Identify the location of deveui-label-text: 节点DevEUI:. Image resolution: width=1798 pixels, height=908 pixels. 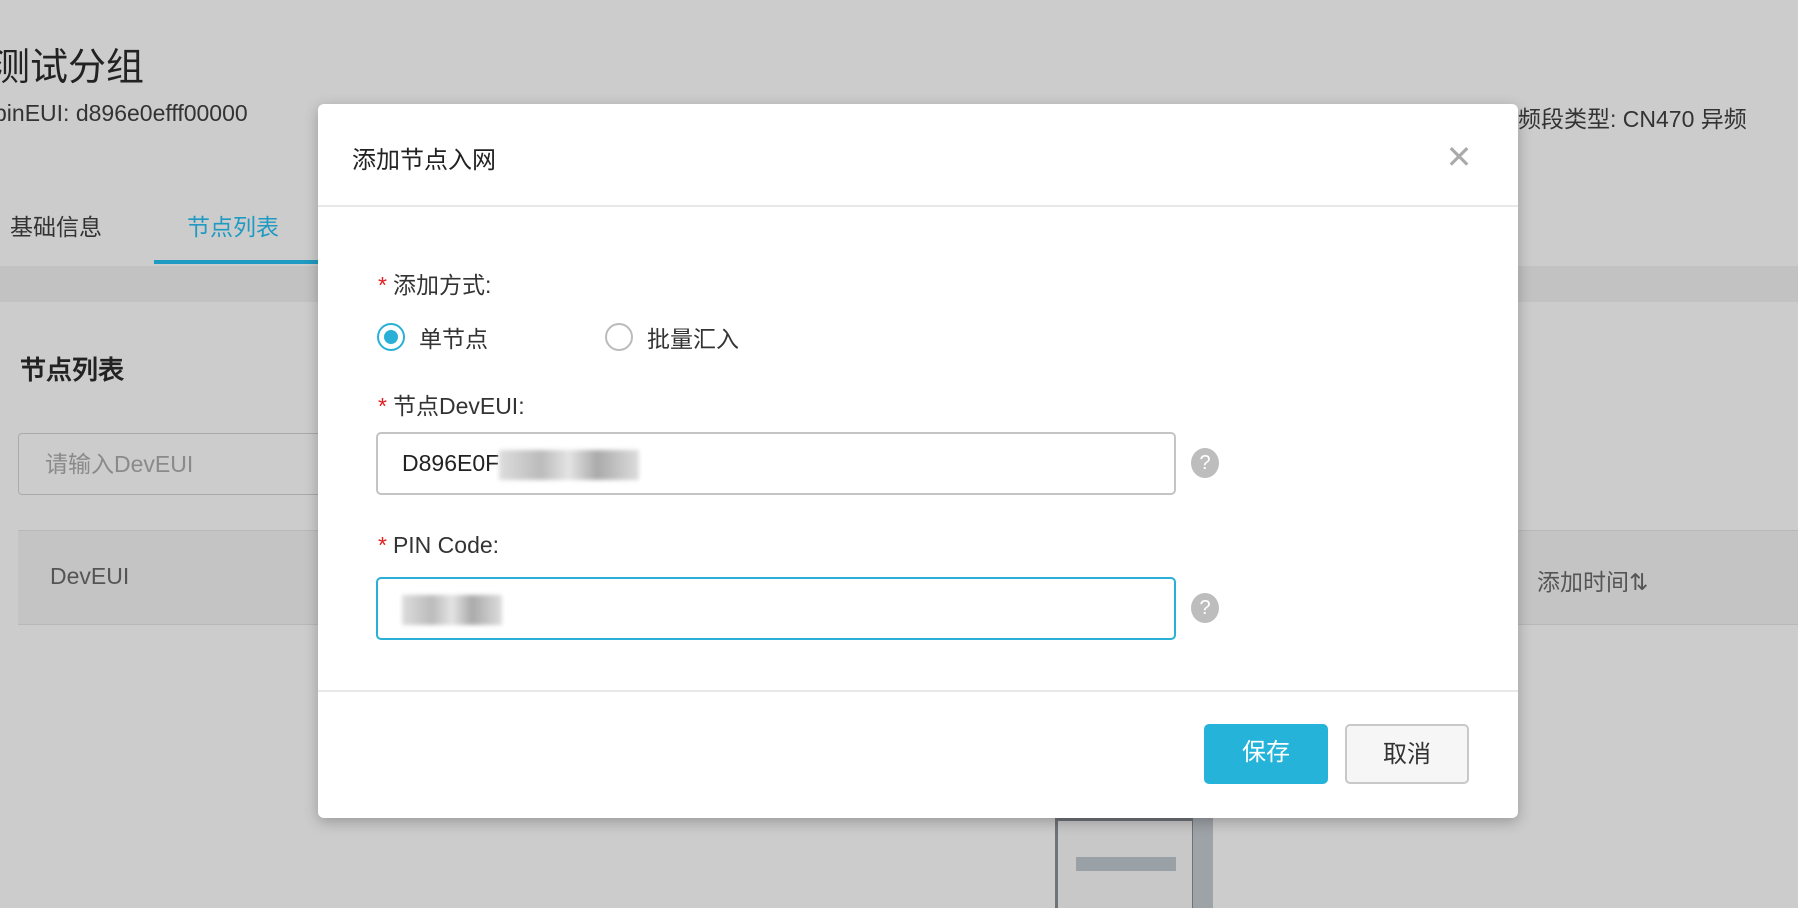
(458, 406).